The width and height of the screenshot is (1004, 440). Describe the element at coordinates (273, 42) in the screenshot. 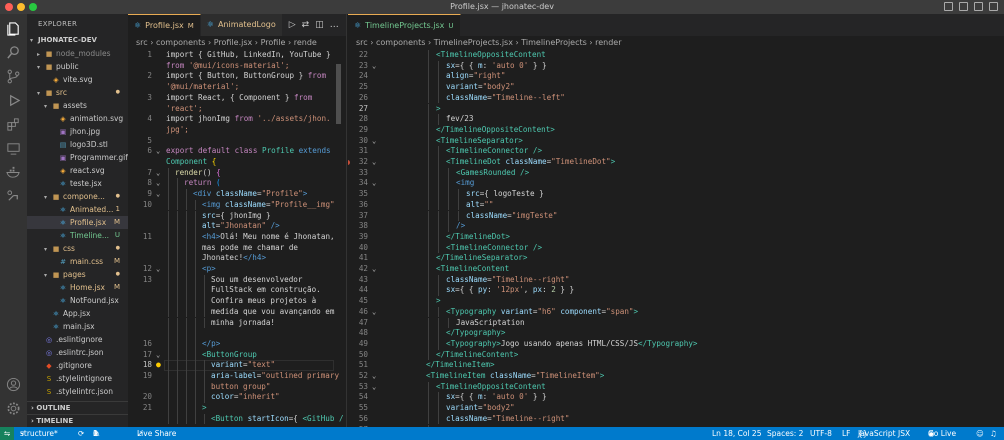

I see `breadcrumb-item: Profile` at that location.